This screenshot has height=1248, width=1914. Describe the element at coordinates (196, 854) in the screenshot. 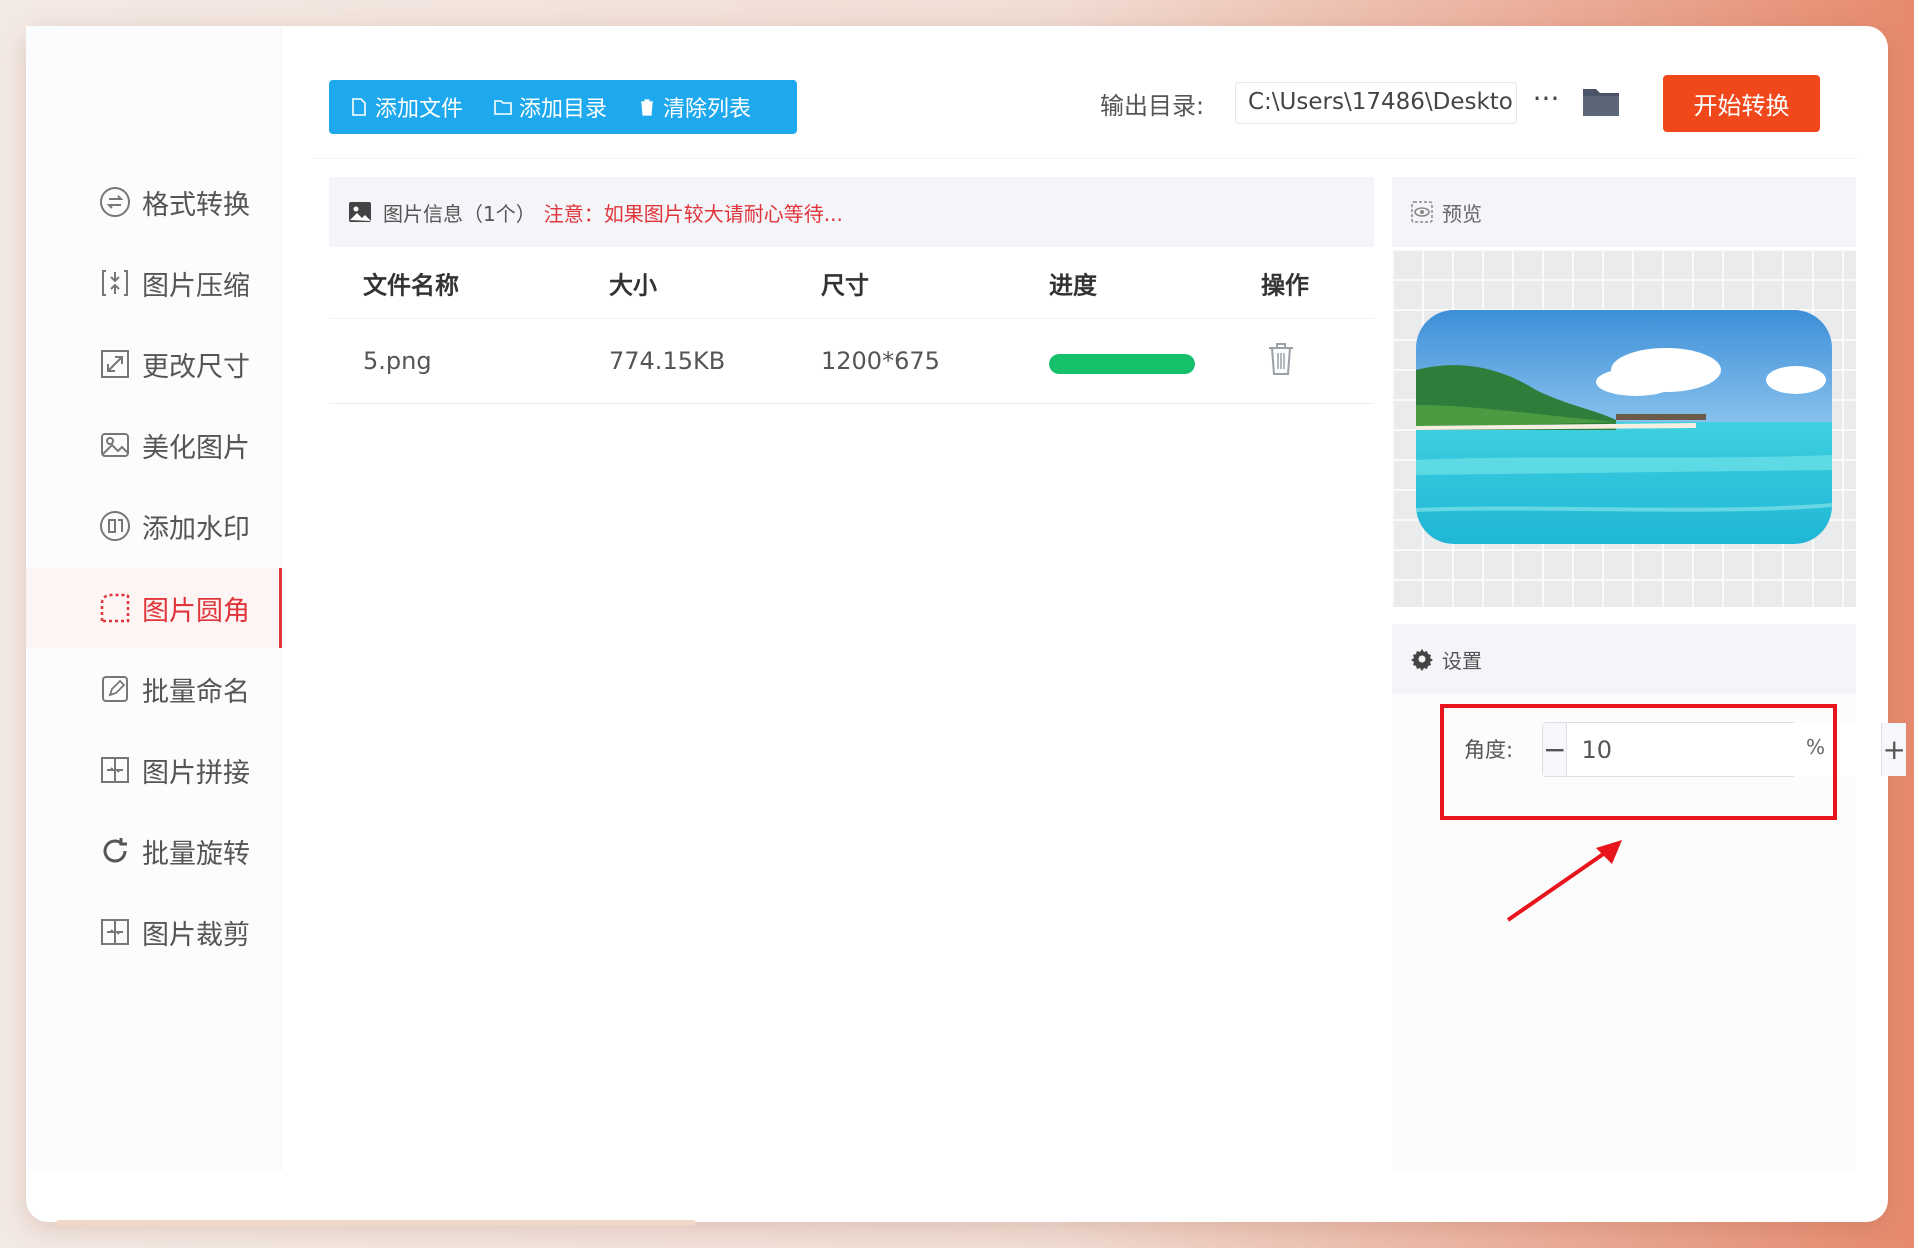

I see `sidebar-item-label: 批量旋转` at that location.